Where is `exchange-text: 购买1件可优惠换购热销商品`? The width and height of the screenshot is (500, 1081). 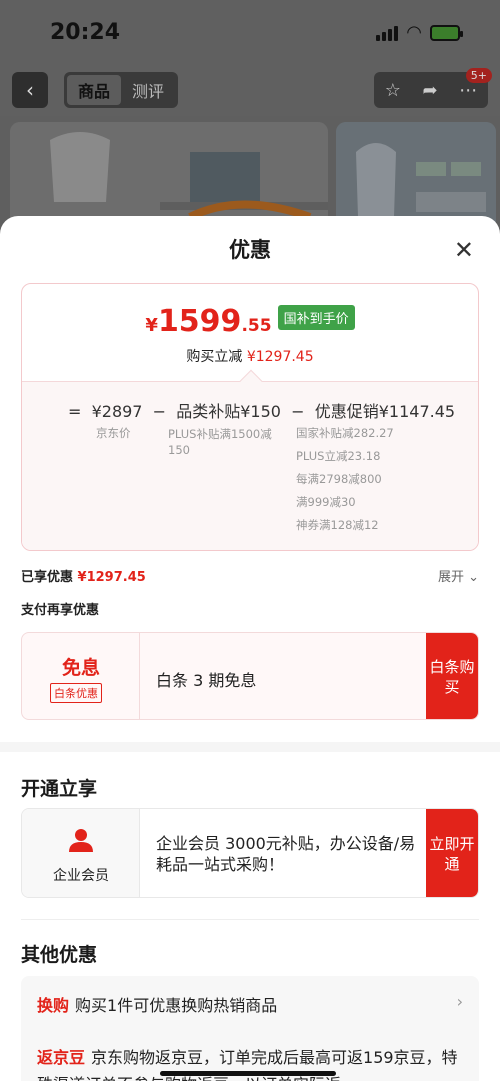 exchange-text: 购买1件可优惠换购热销商品 is located at coordinates (176, 1005).